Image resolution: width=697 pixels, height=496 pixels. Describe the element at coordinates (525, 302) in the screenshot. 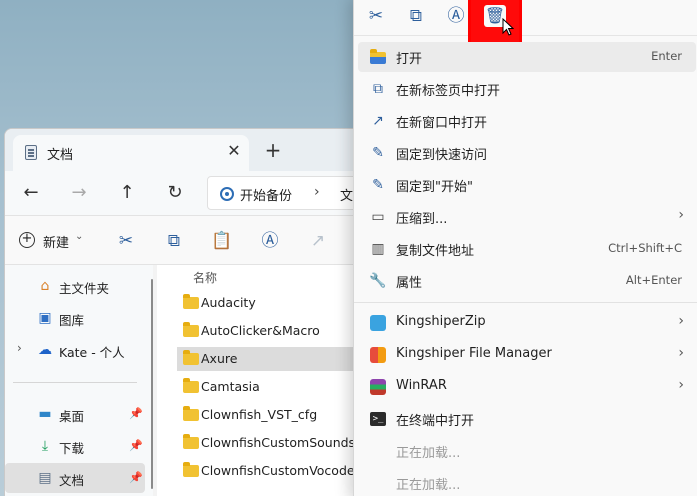

I see `menu-separator` at that location.